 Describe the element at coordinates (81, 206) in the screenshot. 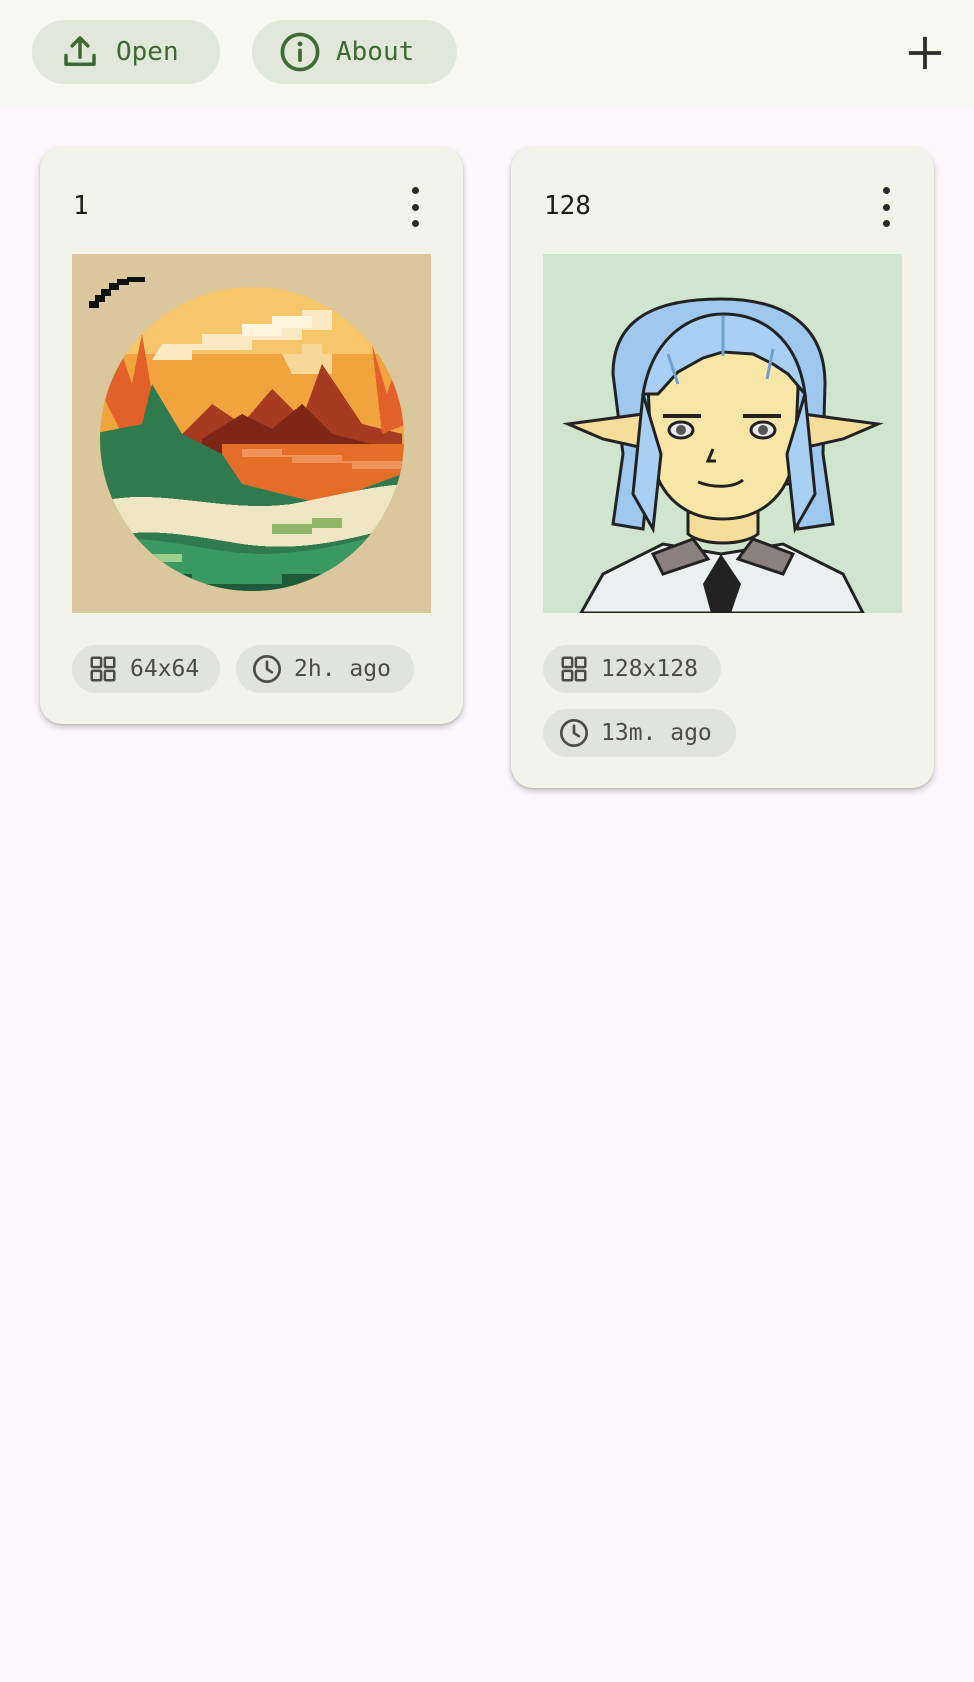

I see `project-title: 1` at that location.